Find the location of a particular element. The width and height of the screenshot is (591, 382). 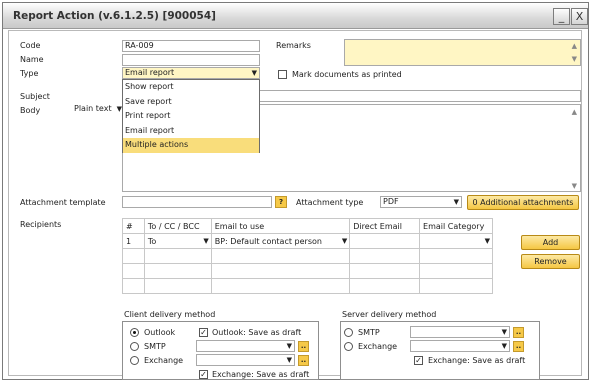

subject-label: Subject is located at coordinates (35, 96).